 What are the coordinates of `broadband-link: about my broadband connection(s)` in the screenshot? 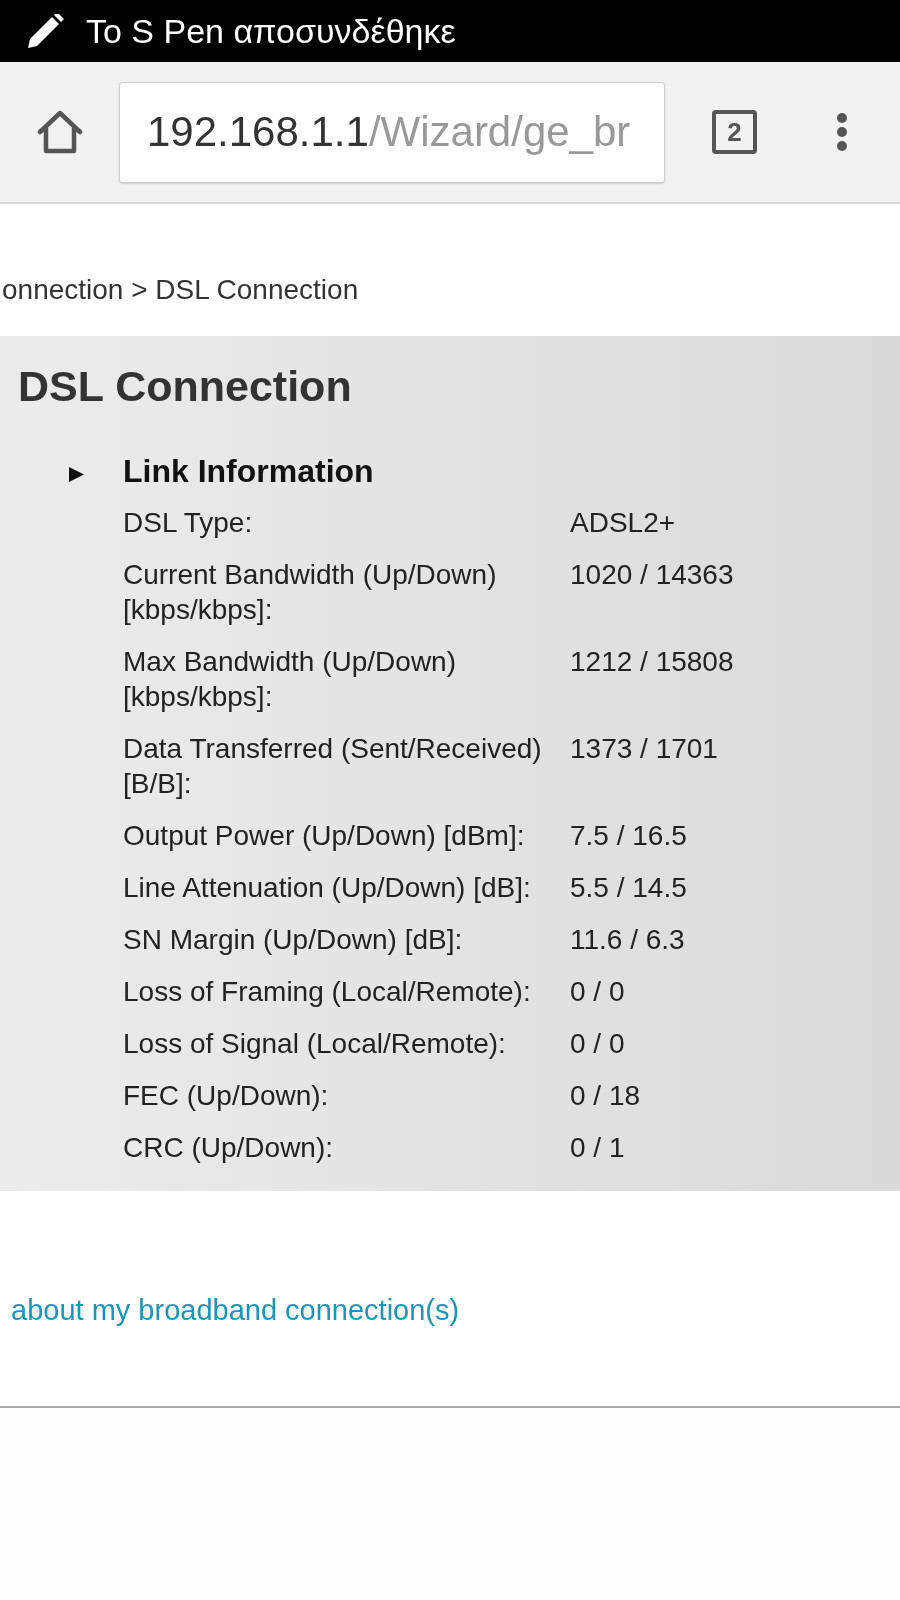 It's located at (235, 1310).